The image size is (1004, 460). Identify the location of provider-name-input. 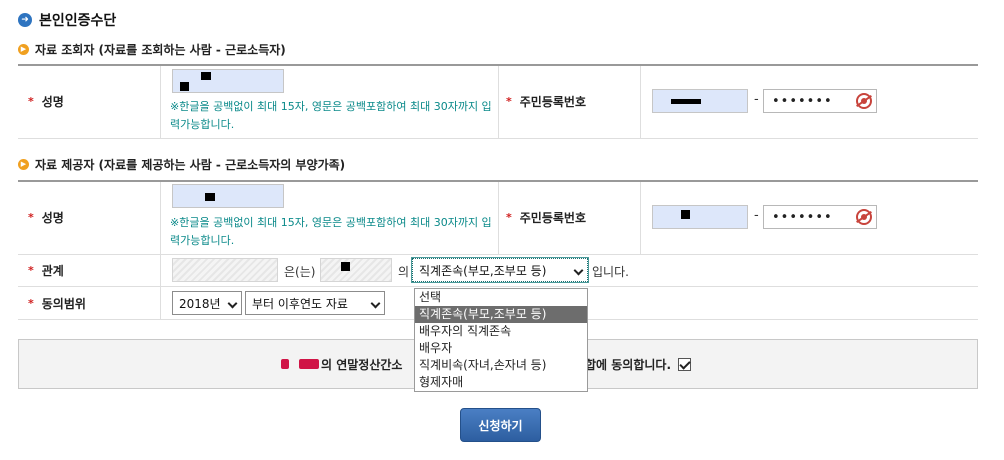
(228, 196).